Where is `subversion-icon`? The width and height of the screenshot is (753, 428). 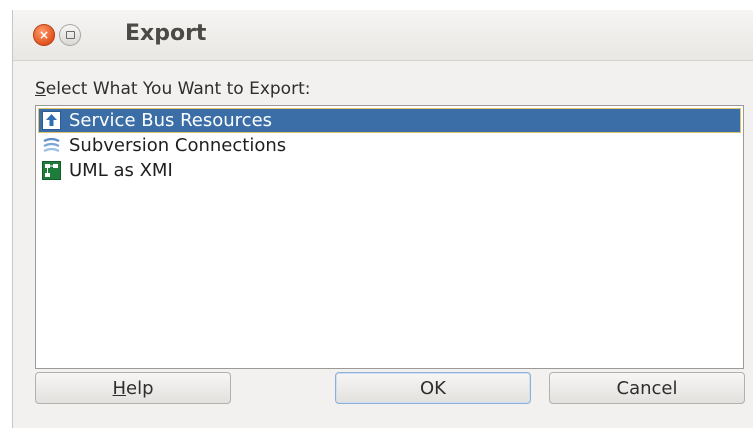 subversion-icon is located at coordinates (51, 144).